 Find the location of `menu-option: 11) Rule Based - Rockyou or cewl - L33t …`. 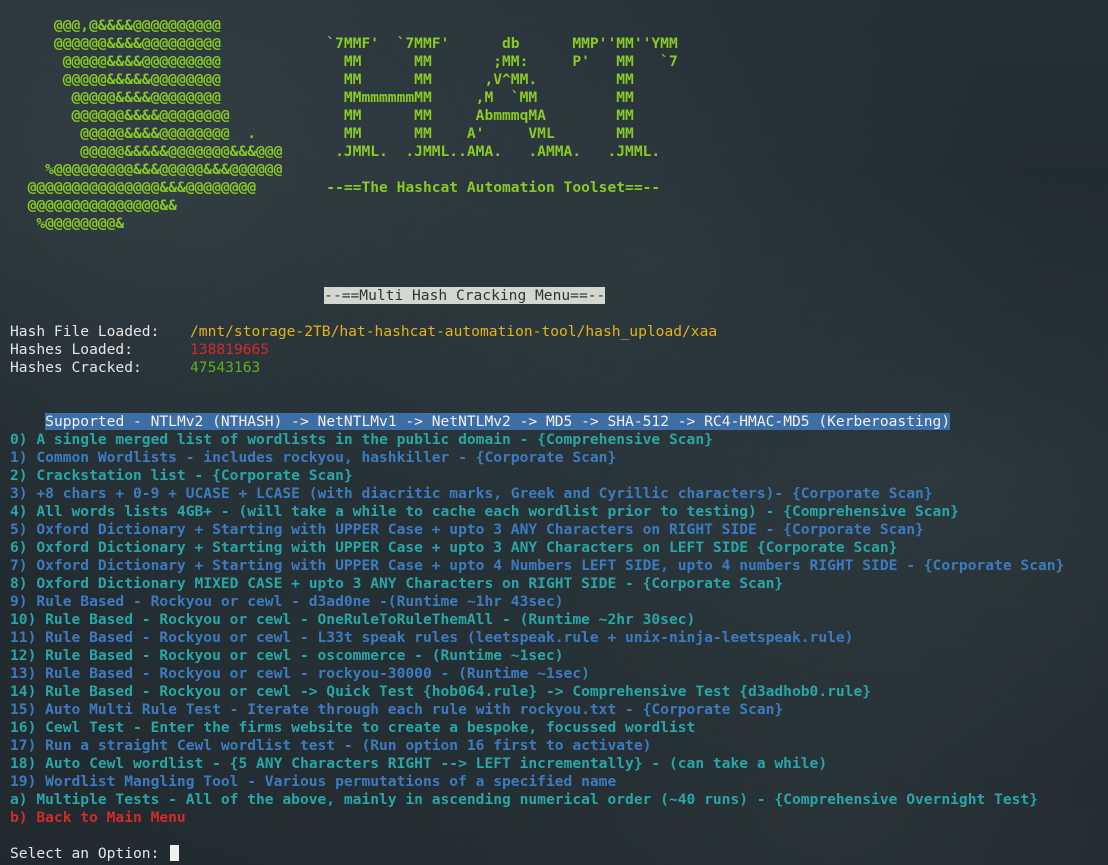

menu-option: 11) Rule Based - Rockyou or cewl - L33t … is located at coordinates (431, 638).